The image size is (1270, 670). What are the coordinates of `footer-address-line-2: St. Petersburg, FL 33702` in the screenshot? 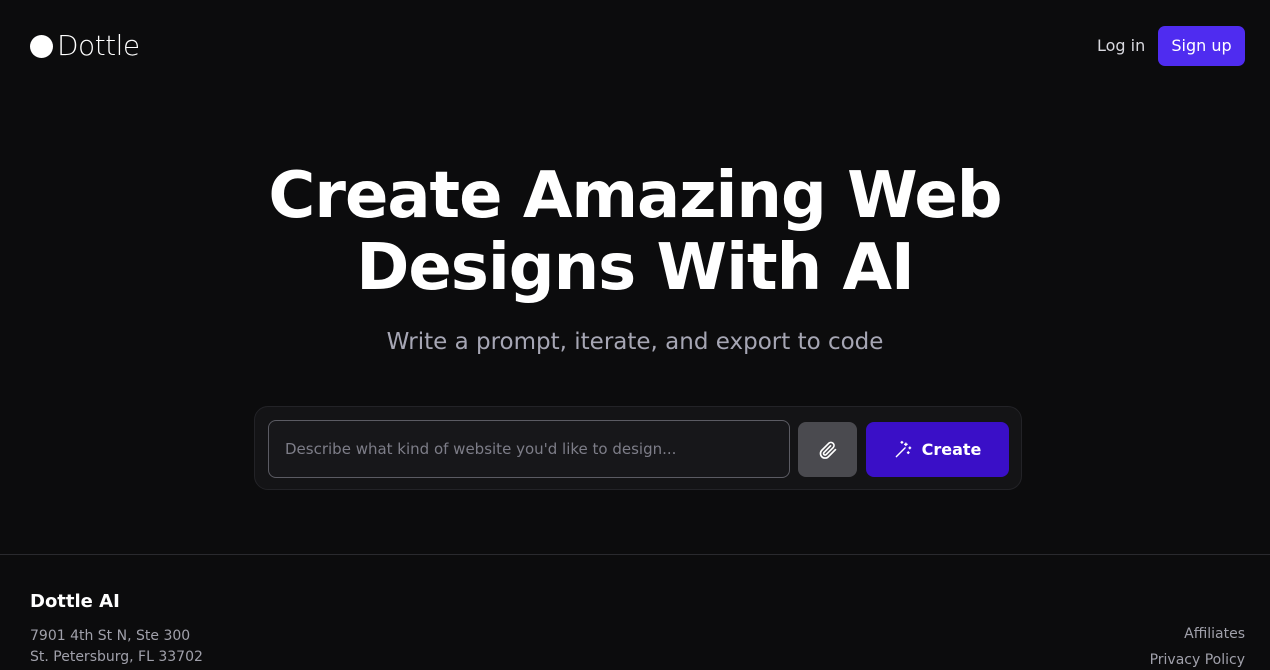 It's located at (116, 657).